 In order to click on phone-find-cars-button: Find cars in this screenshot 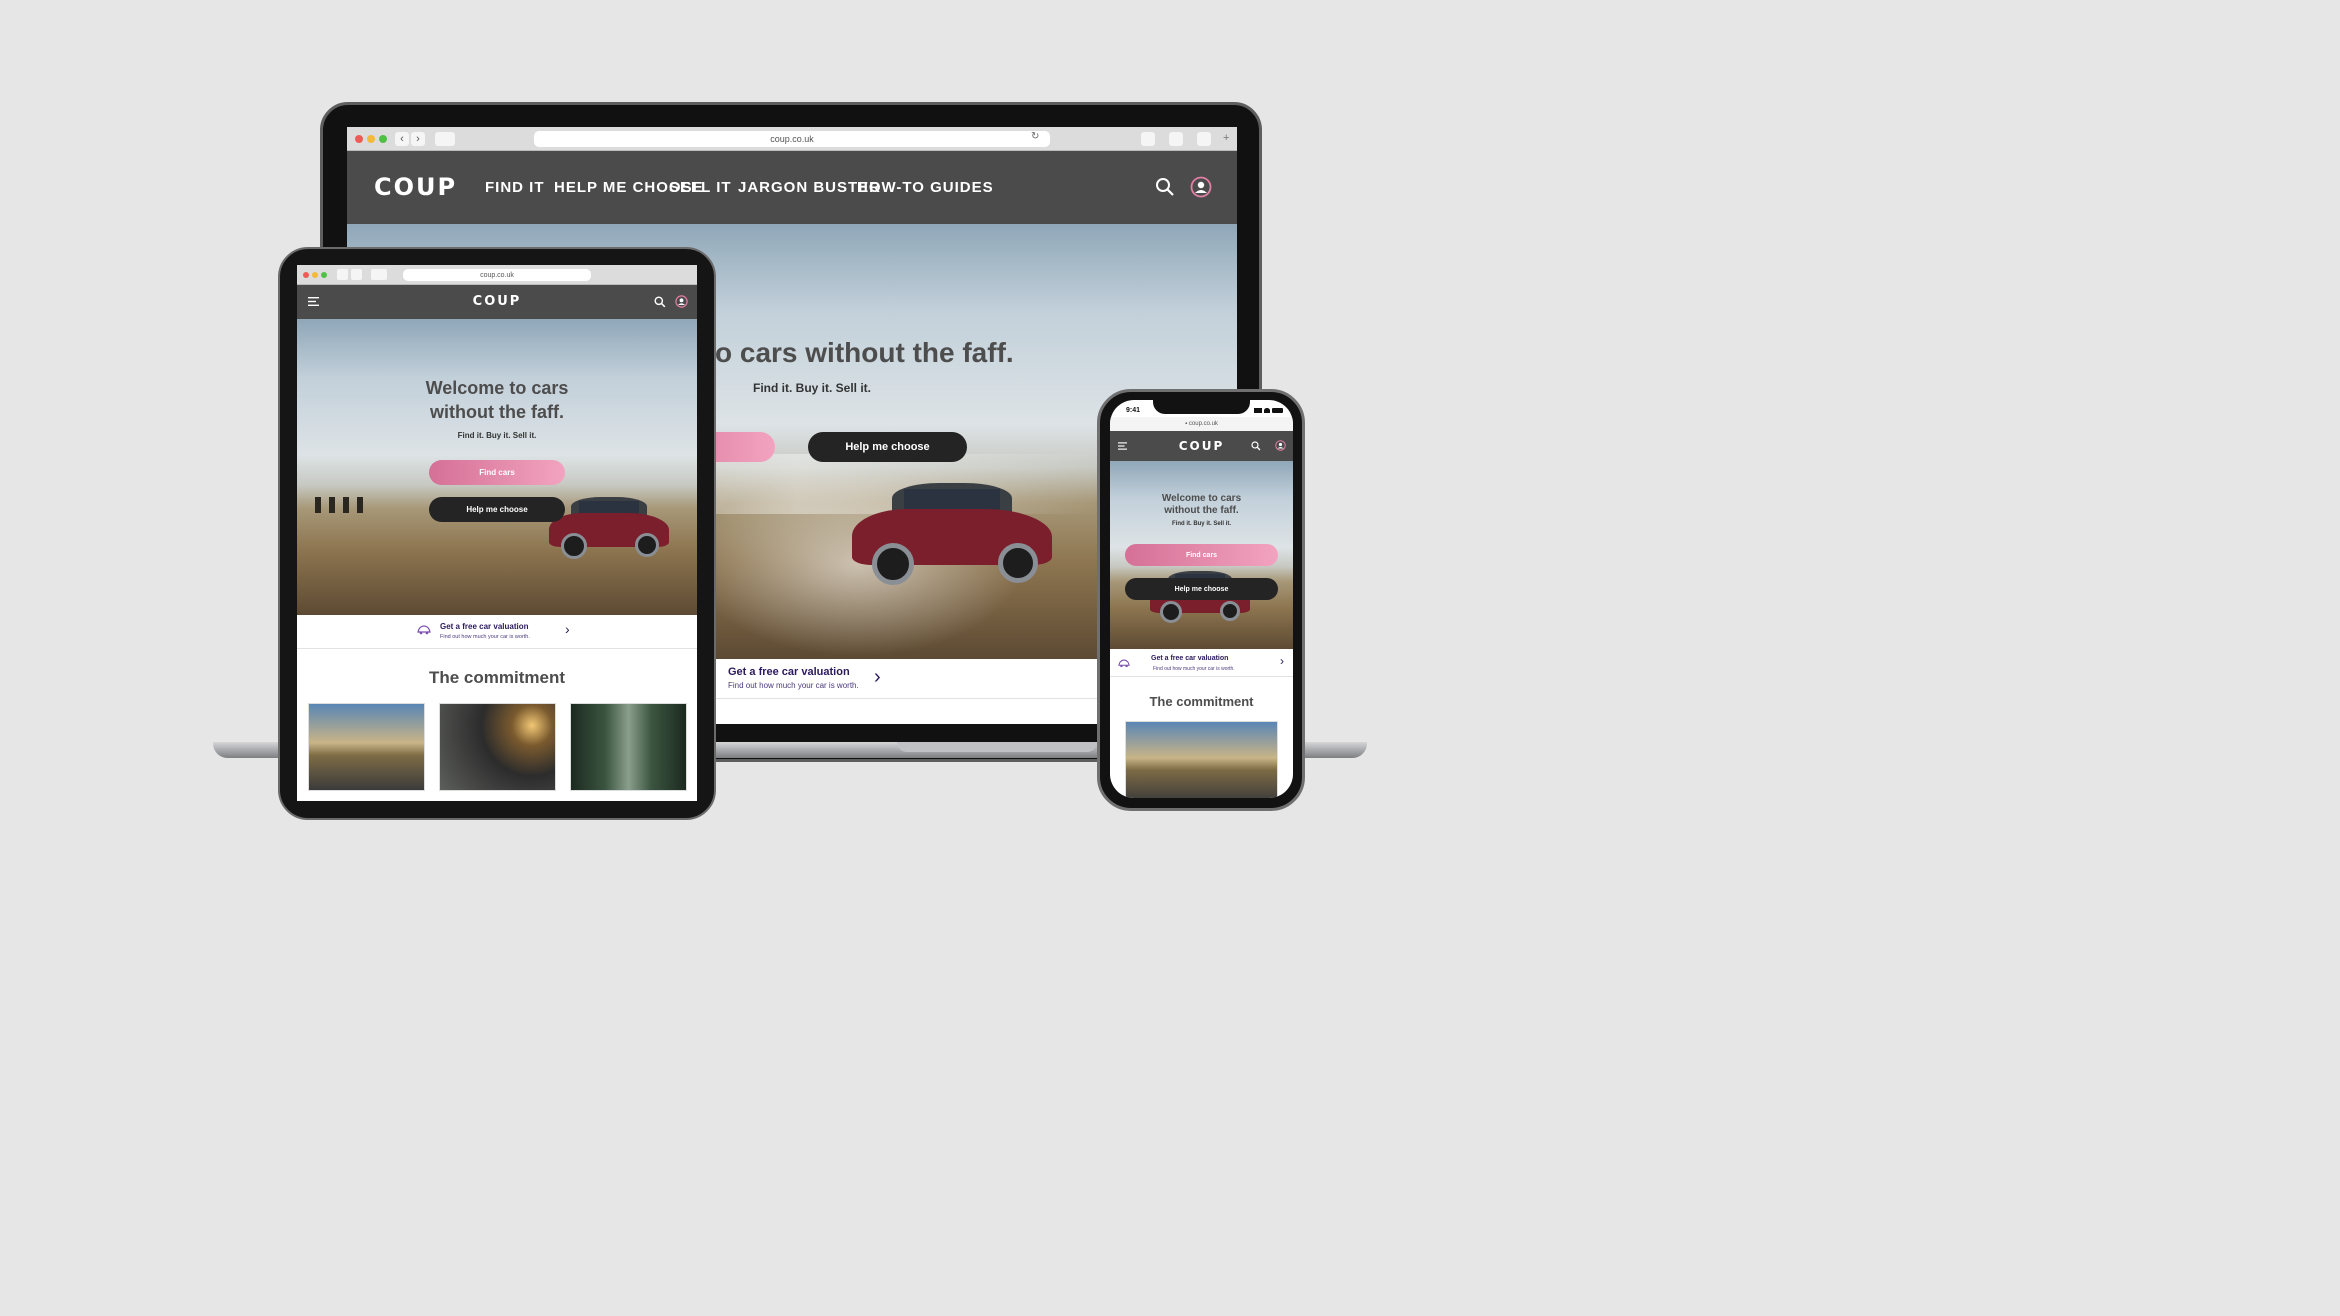, I will do `click(1201, 555)`.